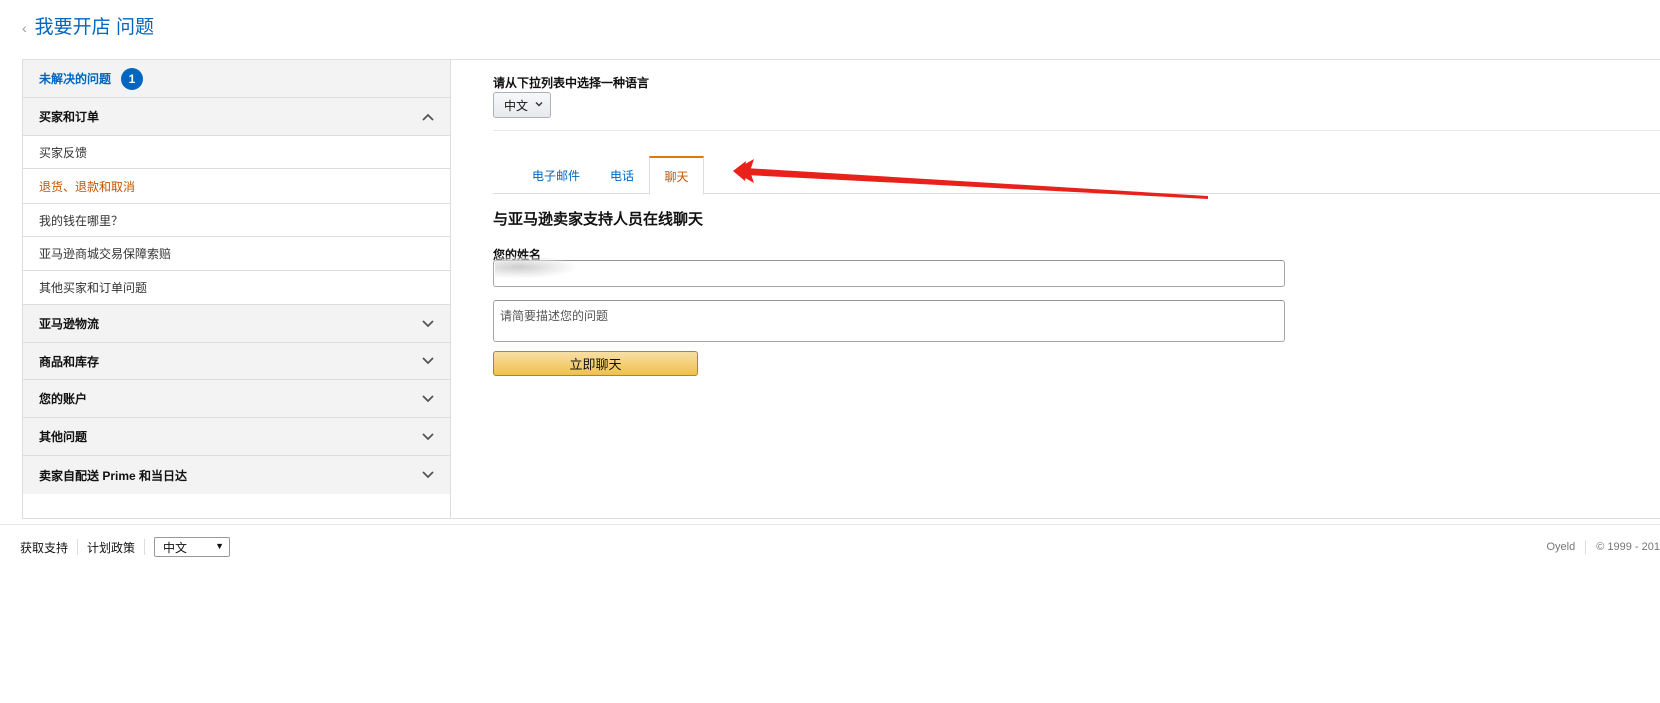 This screenshot has width=1660, height=703. What do you see at coordinates (1628, 547) in the screenshot?
I see `copyright-text: © 1999 - 201` at bounding box center [1628, 547].